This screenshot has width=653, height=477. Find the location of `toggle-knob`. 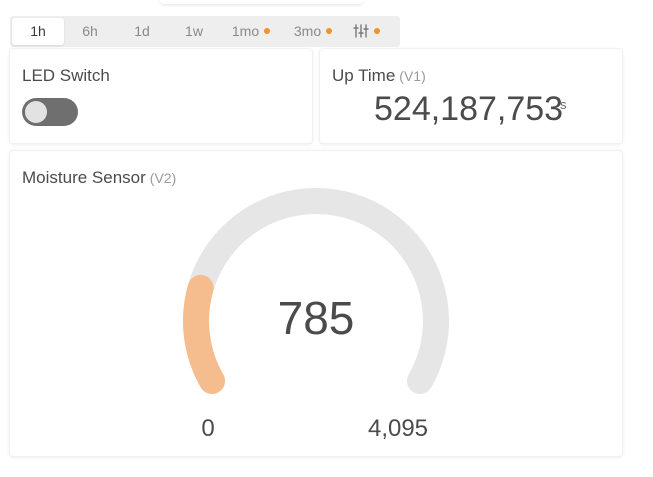

toggle-knob is located at coordinates (36, 112).